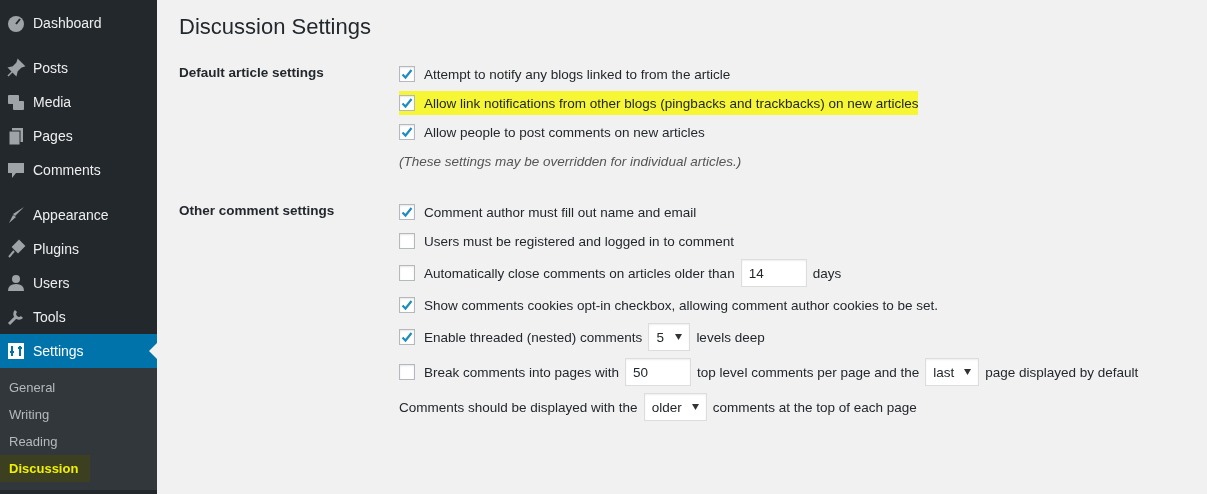 The height and width of the screenshot is (494, 1207). What do you see at coordinates (78, 283) in the screenshot?
I see `sidebar-item: Users` at bounding box center [78, 283].